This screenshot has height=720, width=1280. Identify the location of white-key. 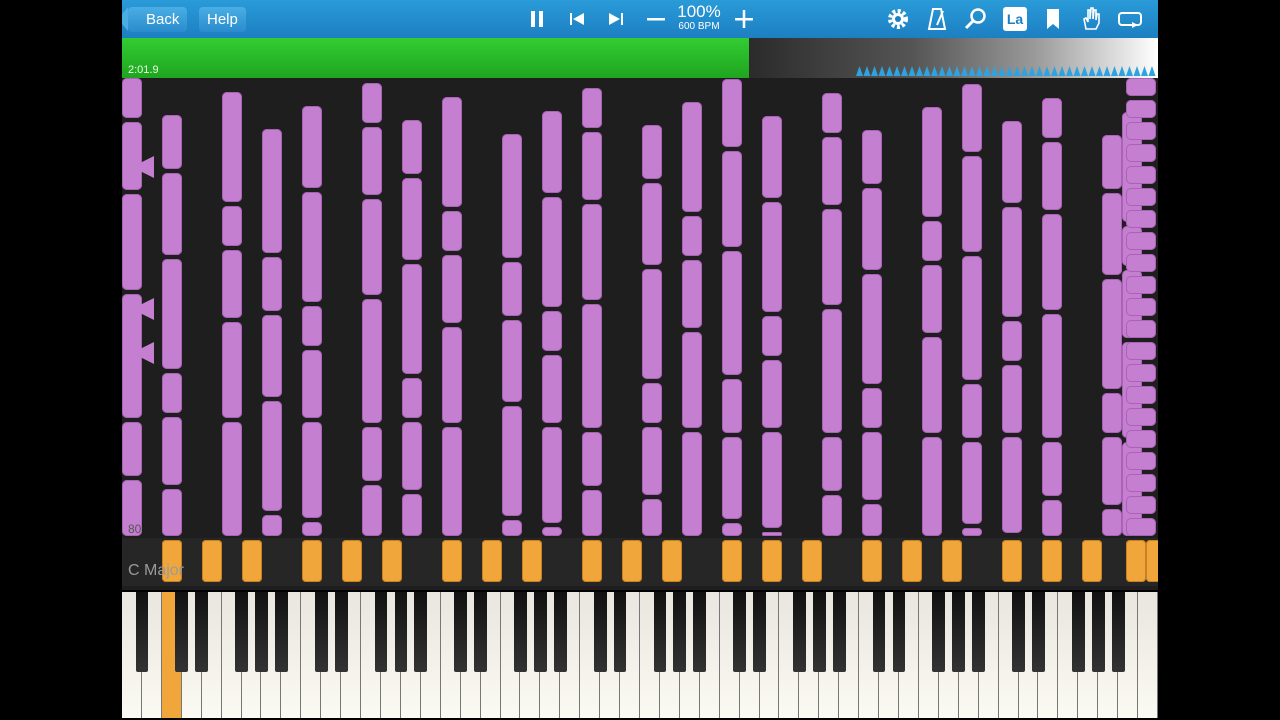
(1148, 655).